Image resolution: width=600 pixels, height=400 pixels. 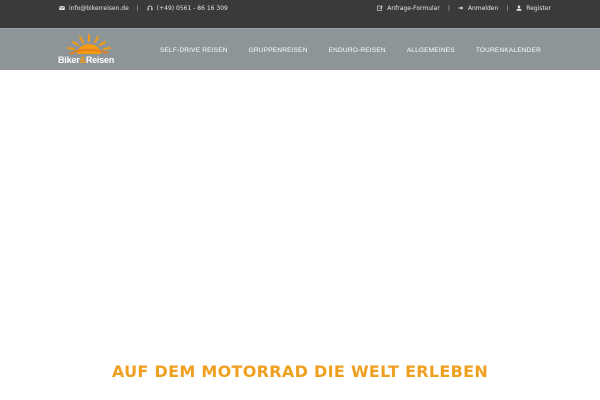 I want to click on menu-item-group-tours: GRUPPENREISEN, so click(x=278, y=50).